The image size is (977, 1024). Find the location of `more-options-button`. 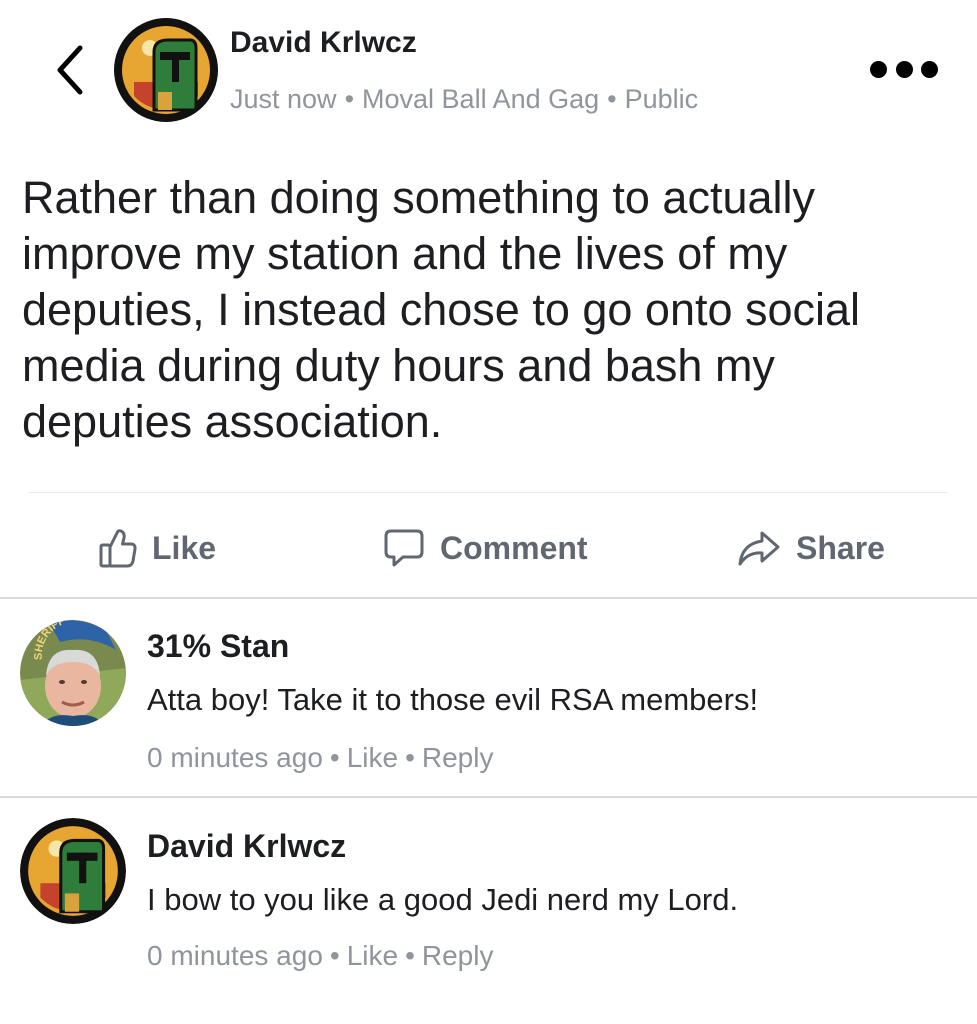

more-options-button is located at coordinates (904, 69).